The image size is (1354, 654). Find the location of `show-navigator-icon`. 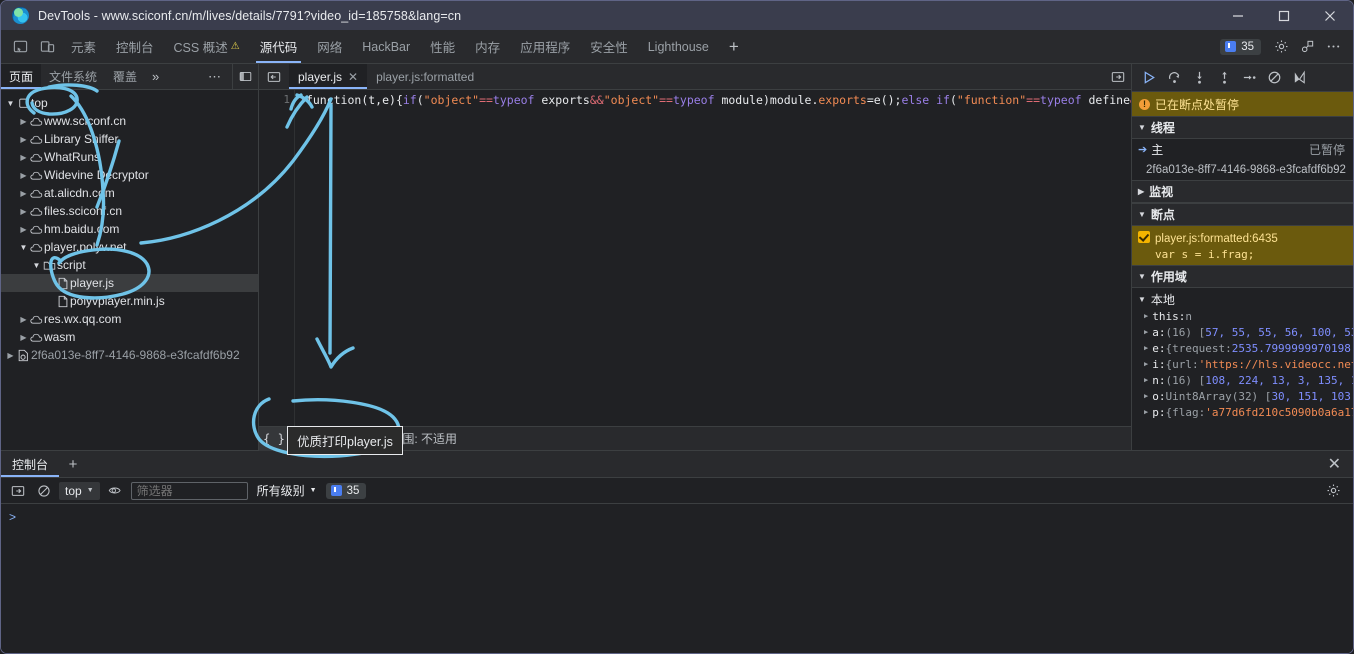

show-navigator-icon is located at coordinates (274, 76).